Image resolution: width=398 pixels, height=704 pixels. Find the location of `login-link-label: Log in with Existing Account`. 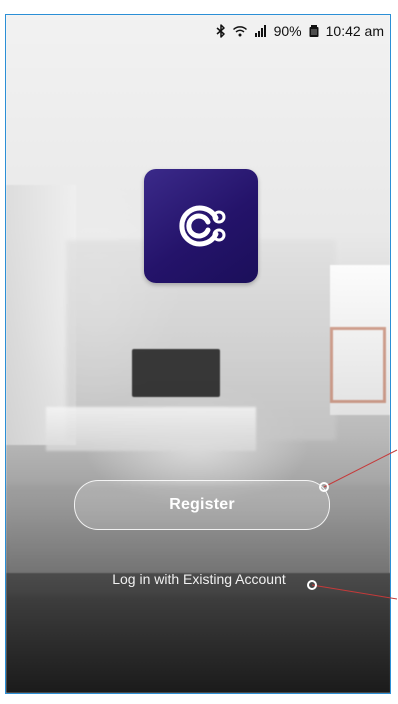

login-link-label: Log in with Existing Account is located at coordinates (199, 579).